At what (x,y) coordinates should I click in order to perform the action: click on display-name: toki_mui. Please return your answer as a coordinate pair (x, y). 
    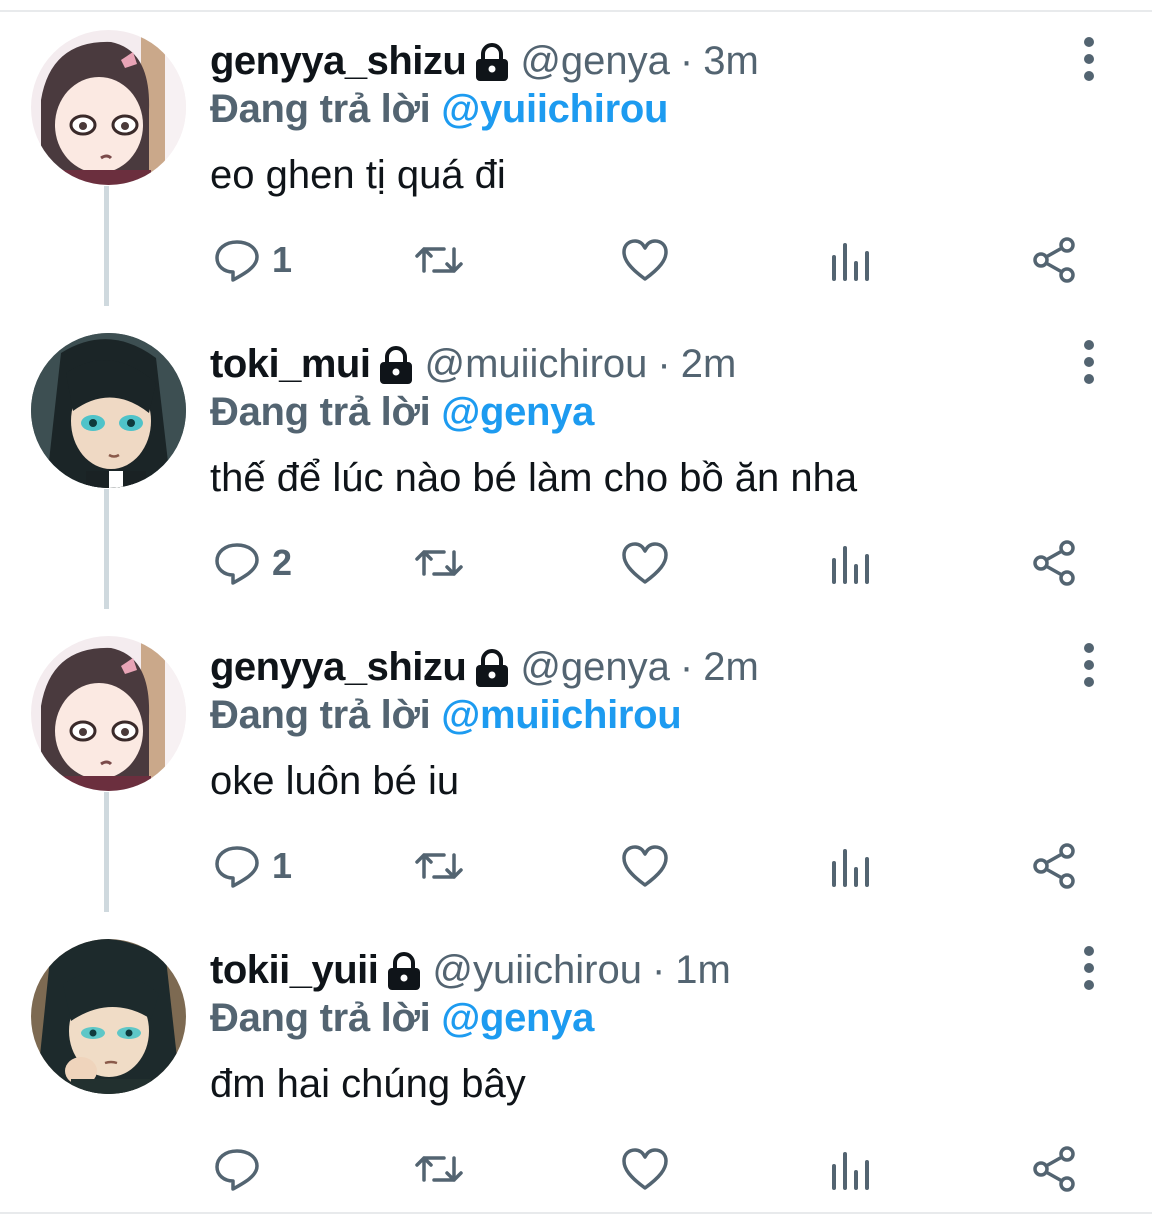
    Looking at the image, I should click on (290, 364).